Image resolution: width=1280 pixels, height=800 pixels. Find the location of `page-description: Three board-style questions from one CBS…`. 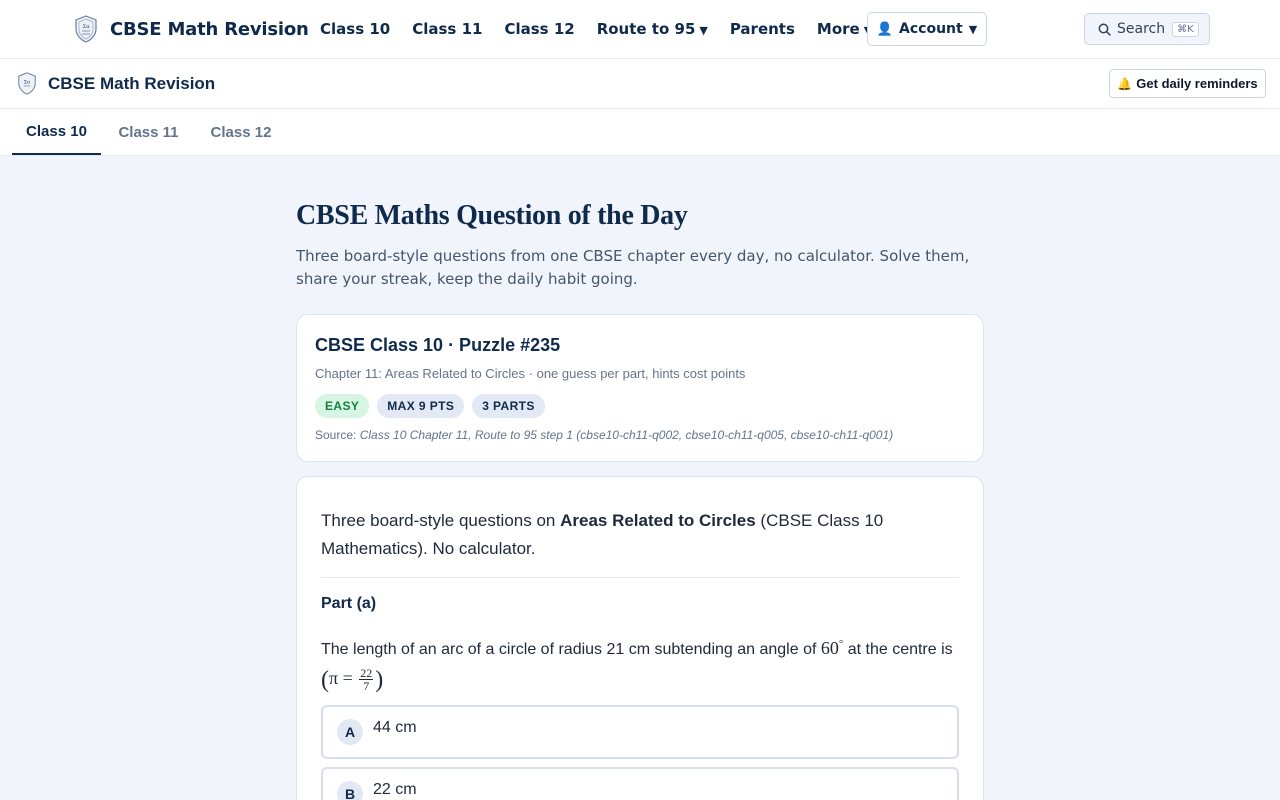

page-description: Three board-style questions from one CBS… is located at coordinates (633, 267).